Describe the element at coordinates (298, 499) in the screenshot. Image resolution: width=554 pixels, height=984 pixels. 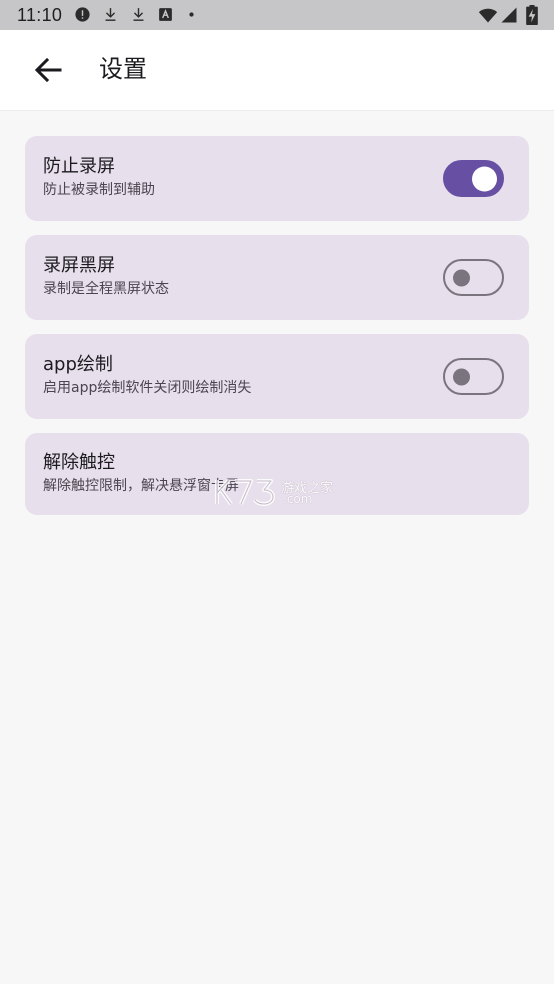
I see `watermark-sub: .com` at that location.